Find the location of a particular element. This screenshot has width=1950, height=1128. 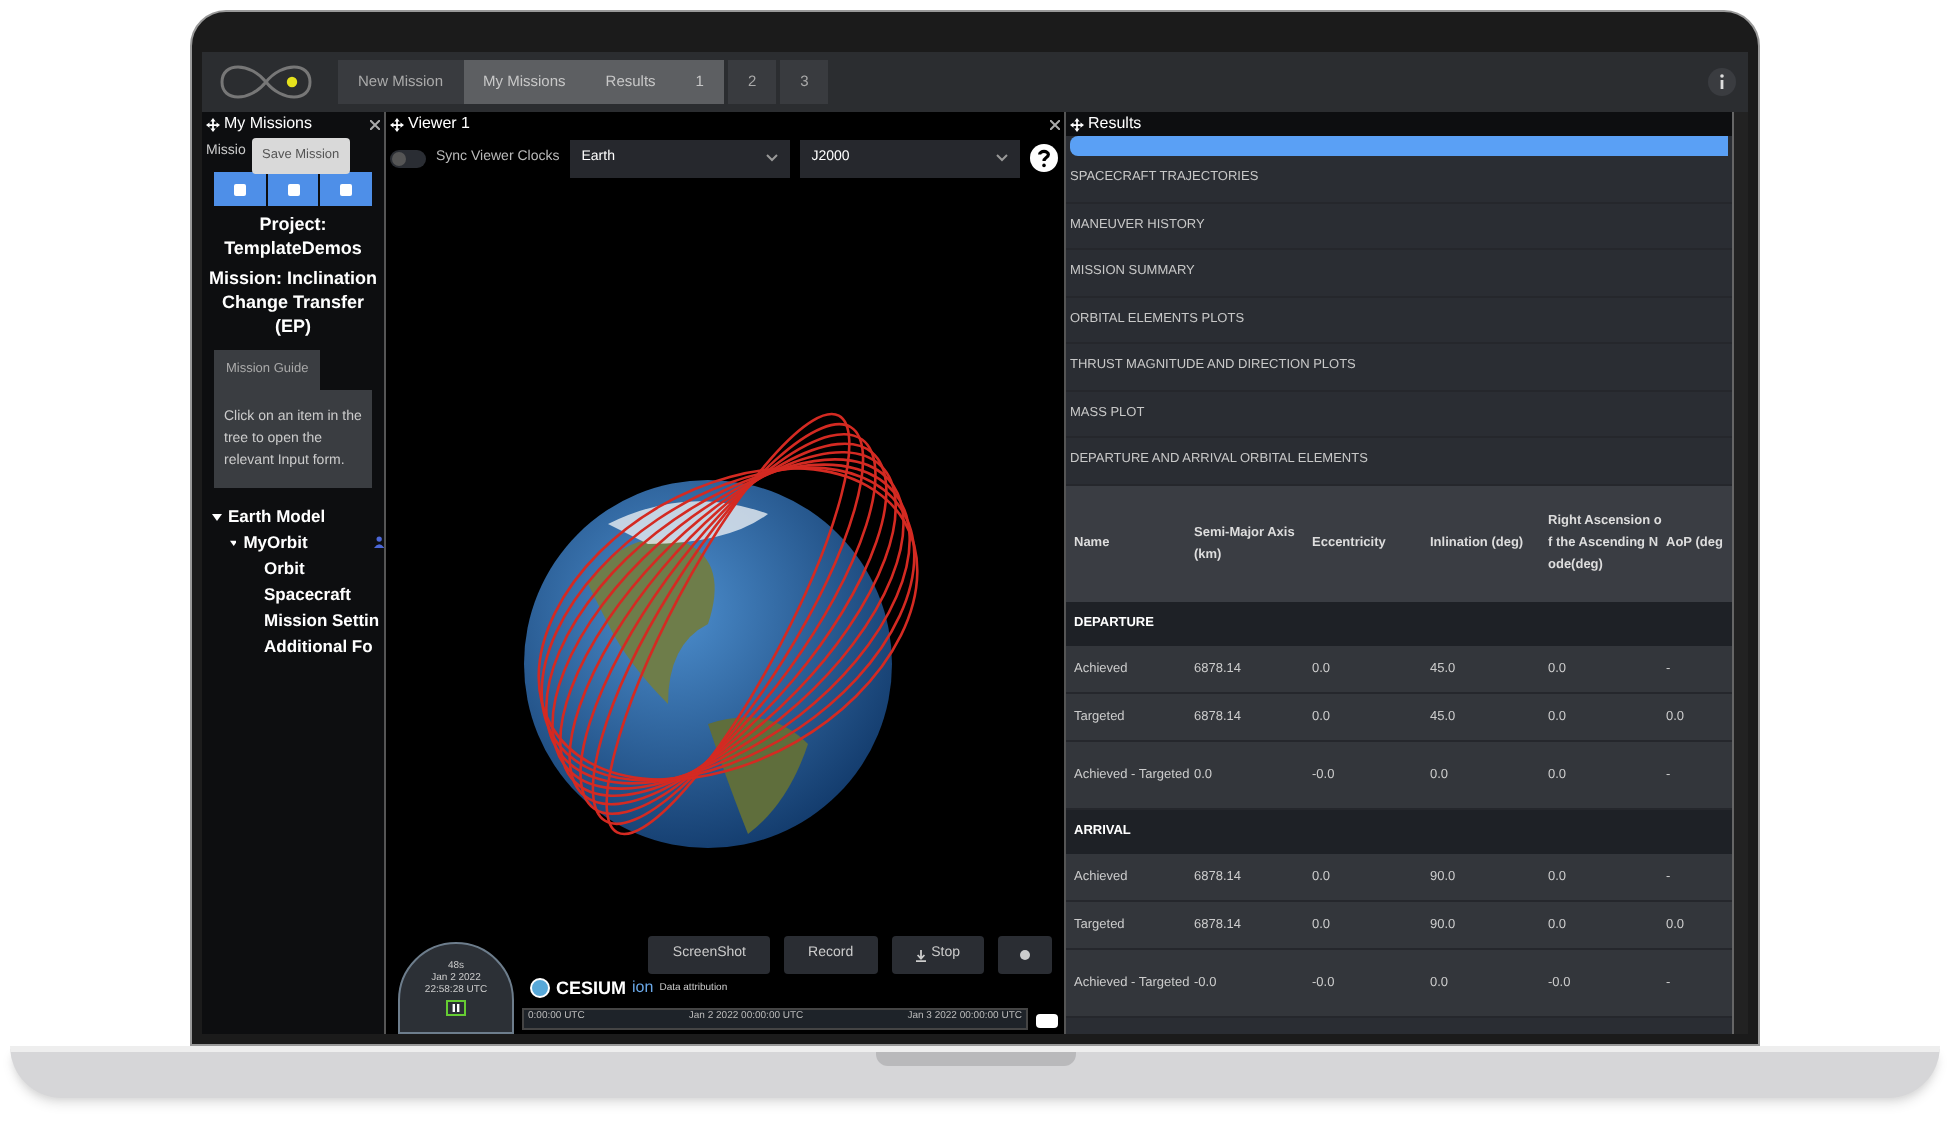

sync-toggle is located at coordinates (408, 158).